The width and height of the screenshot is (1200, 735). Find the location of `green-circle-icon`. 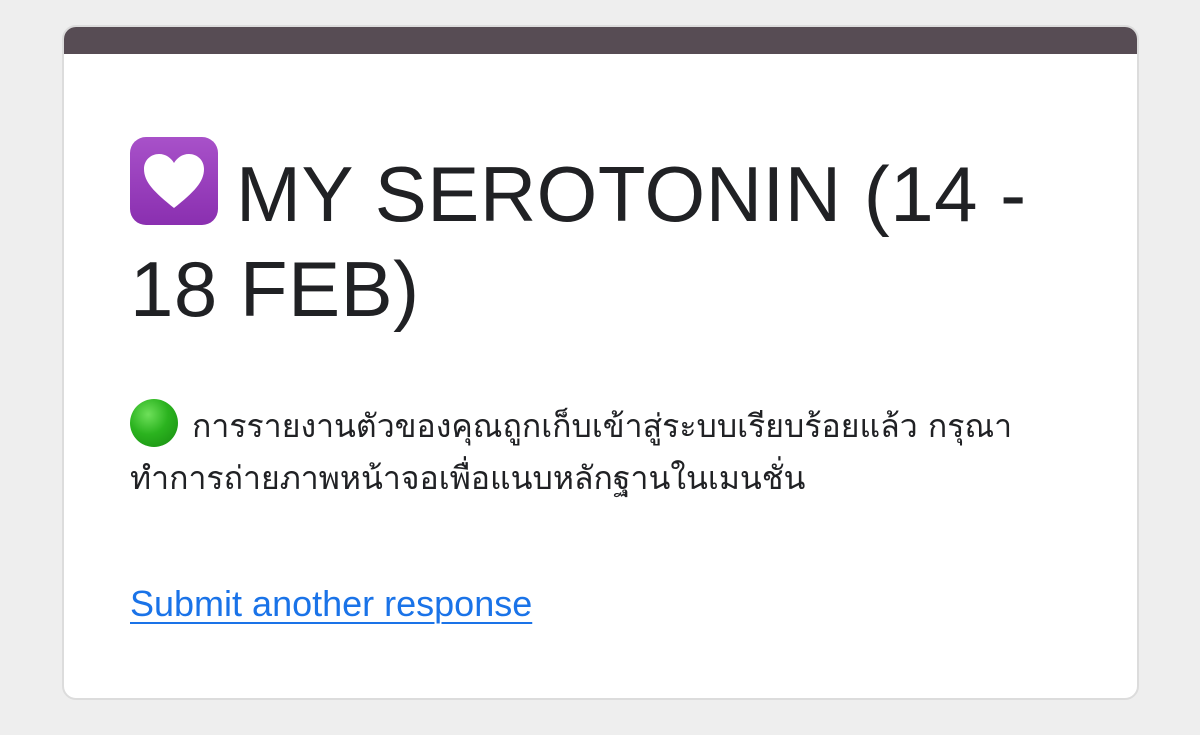

green-circle-icon is located at coordinates (154, 423).